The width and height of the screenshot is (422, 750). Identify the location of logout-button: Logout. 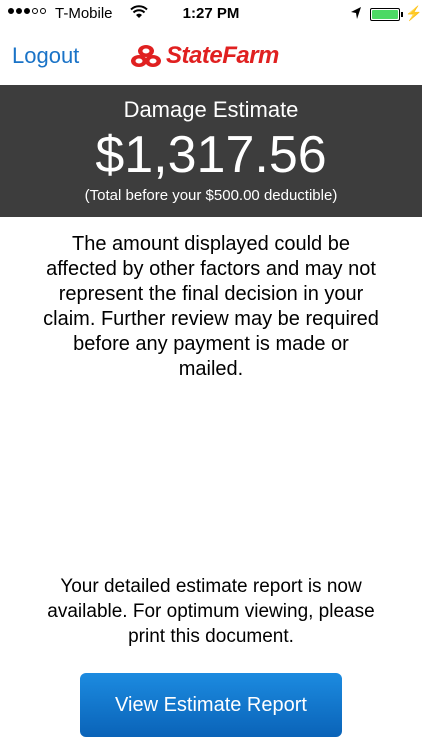
(45, 56).